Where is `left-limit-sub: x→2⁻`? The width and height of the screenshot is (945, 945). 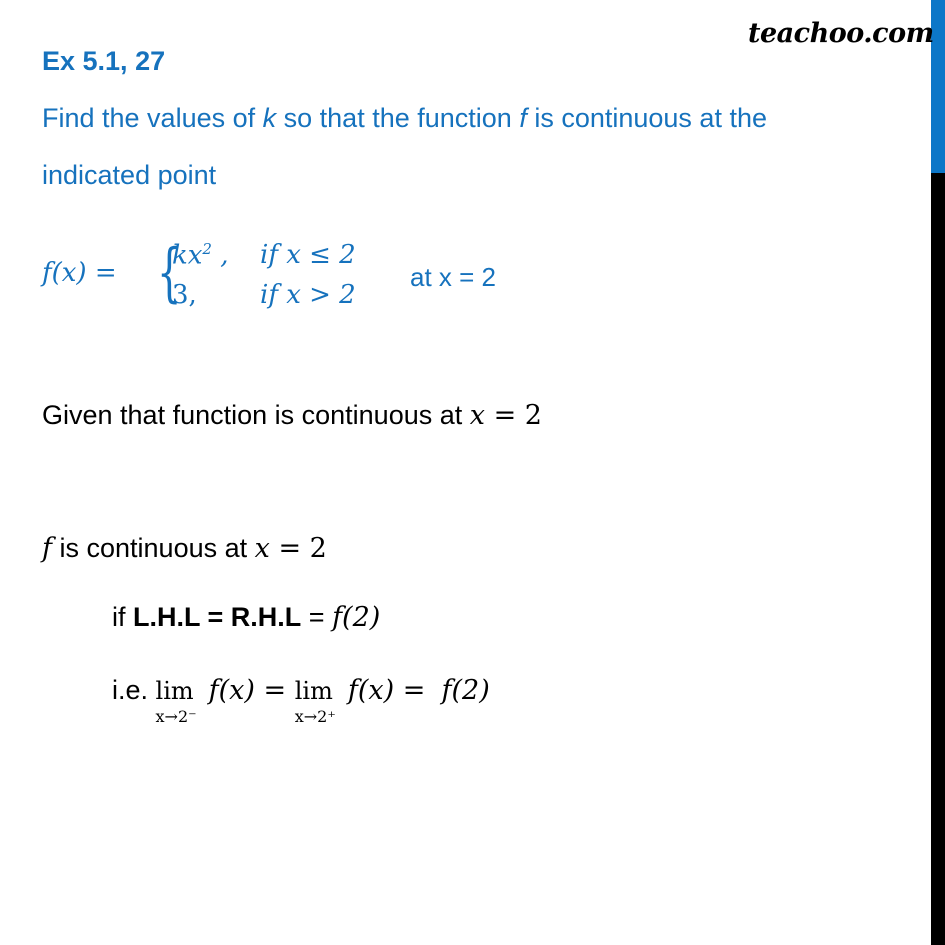
left-limit-sub: x→2⁻ is located at coordinates (176, 716).